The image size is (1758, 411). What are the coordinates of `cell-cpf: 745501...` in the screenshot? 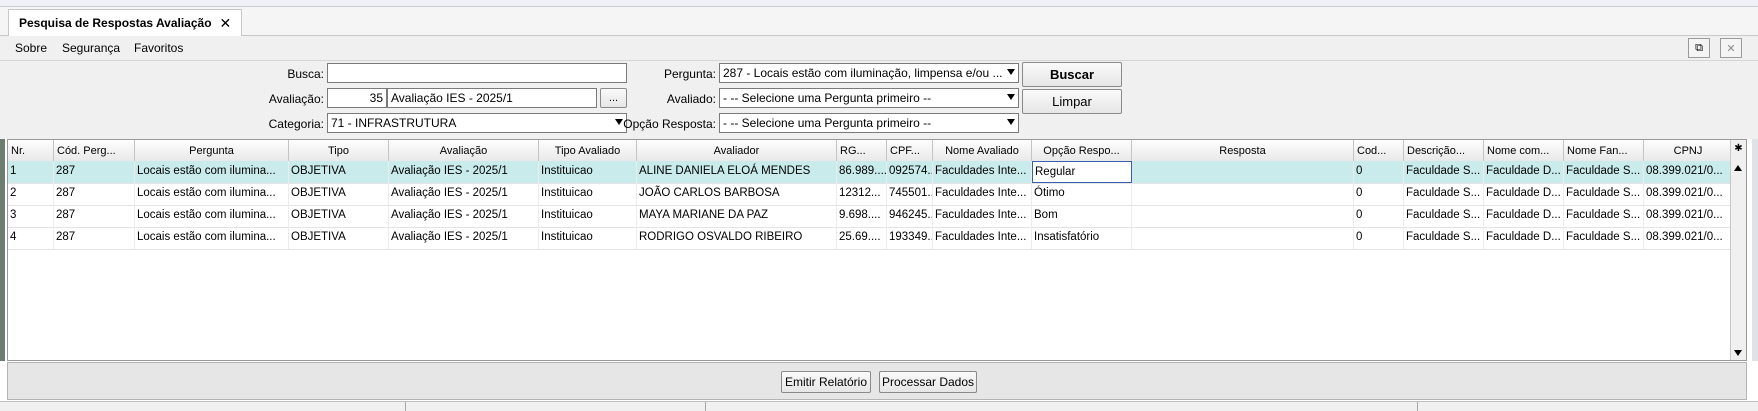 It's located at (910, 194).